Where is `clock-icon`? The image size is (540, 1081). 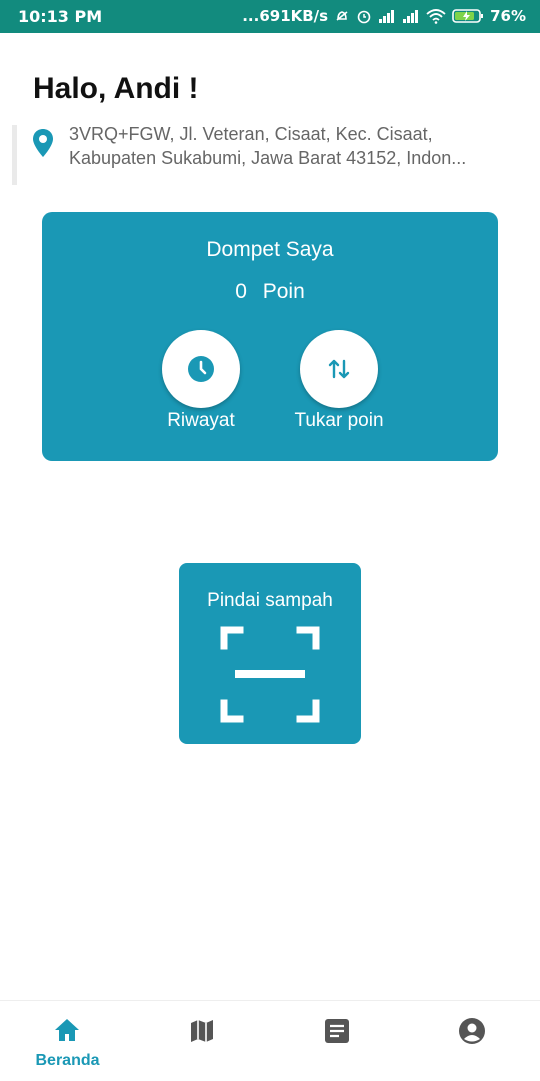 clock-icon is located at coordinates (201, 369).